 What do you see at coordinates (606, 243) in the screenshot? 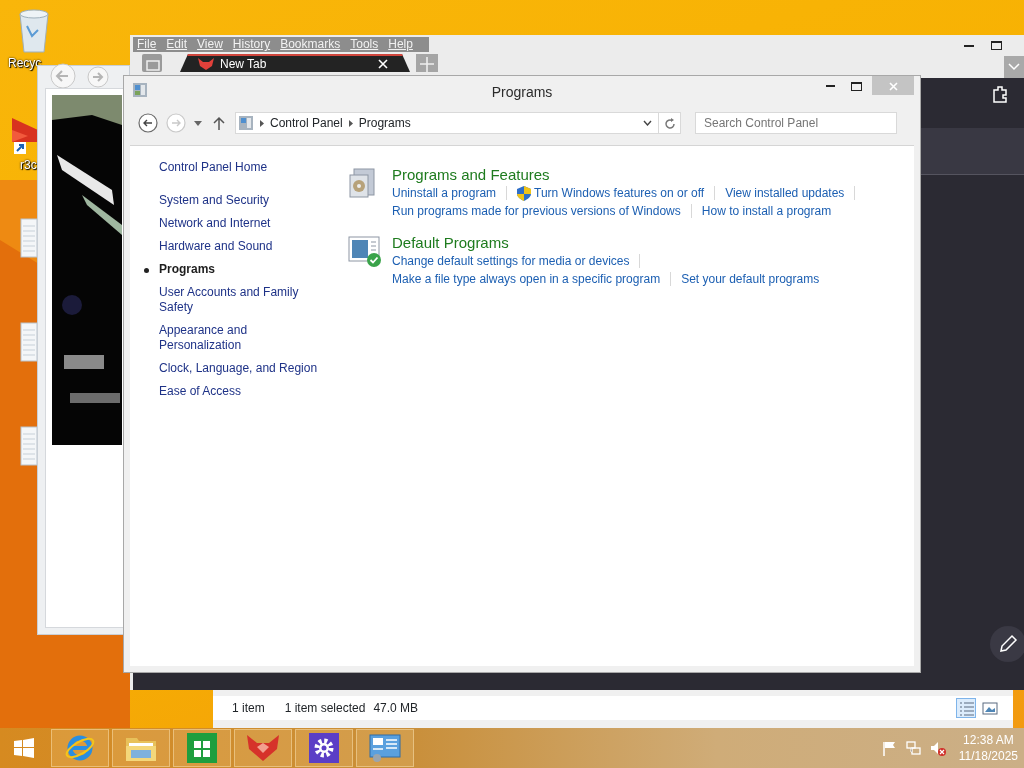
I see `section-title: Default Programs` at bounding box center [606, 243].